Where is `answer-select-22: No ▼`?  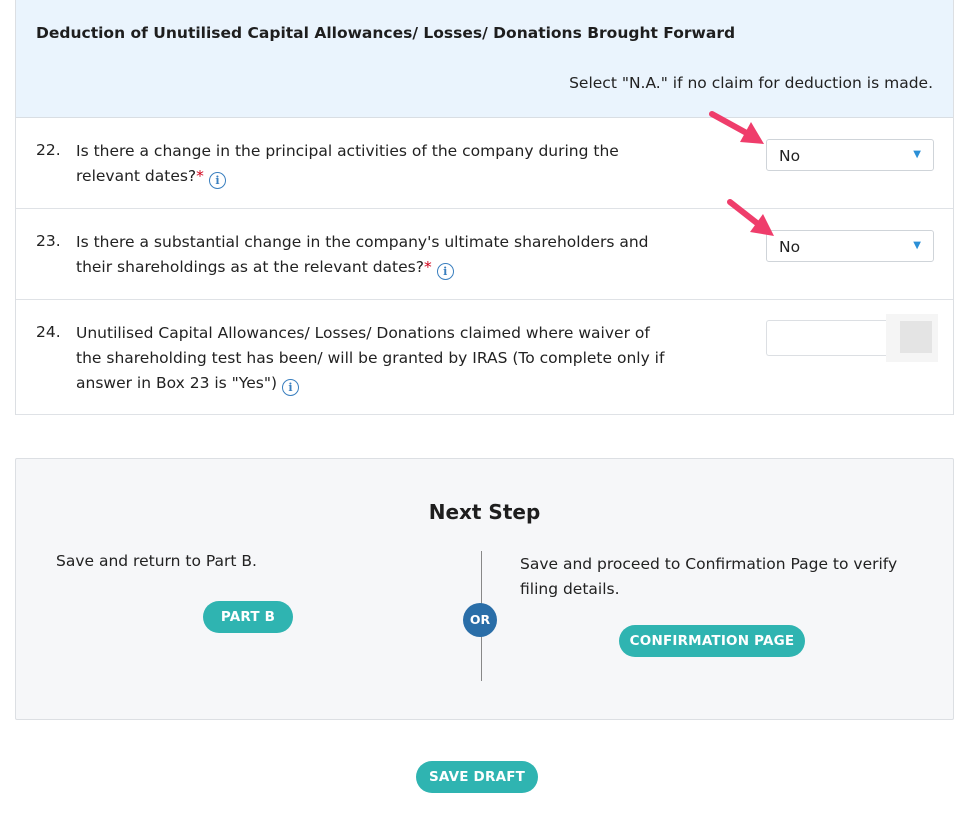 answer-select-22: No ▼ is located at coordinates (850, 155).